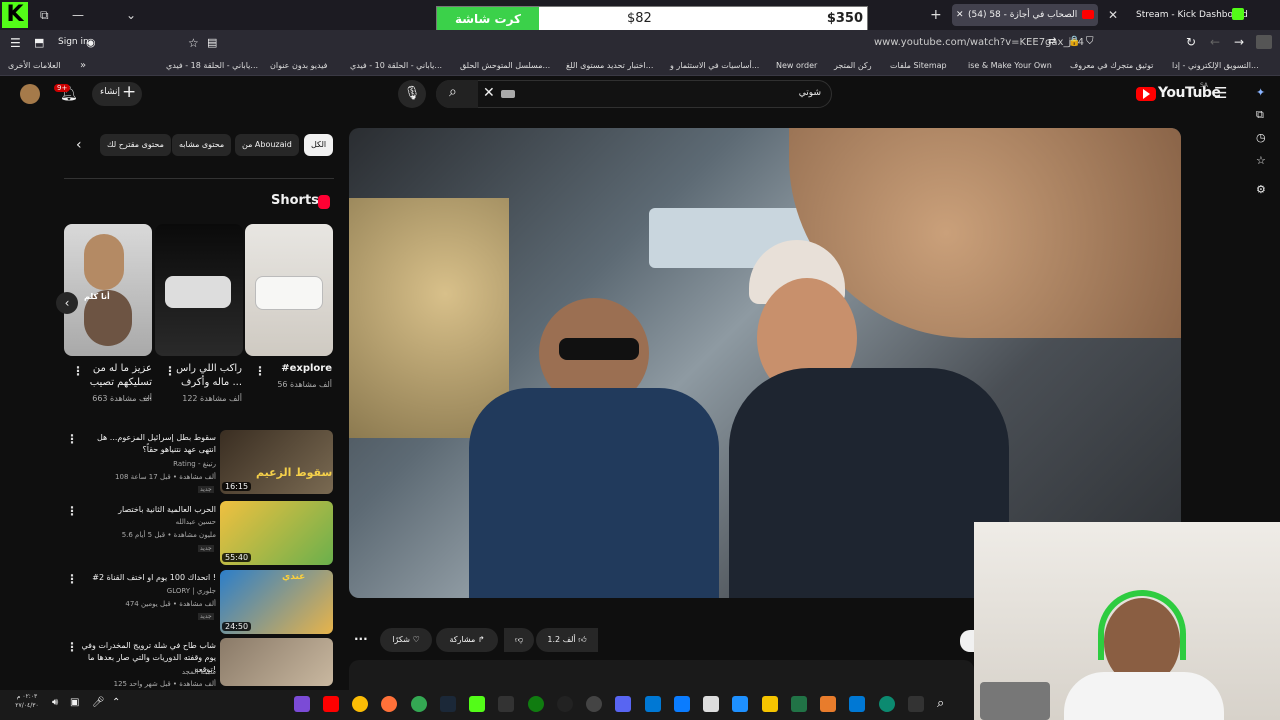  Describe the element at coordinates (1261, 189) in the screenshot. I see `settings-gear-icon: ⚙` at that location.